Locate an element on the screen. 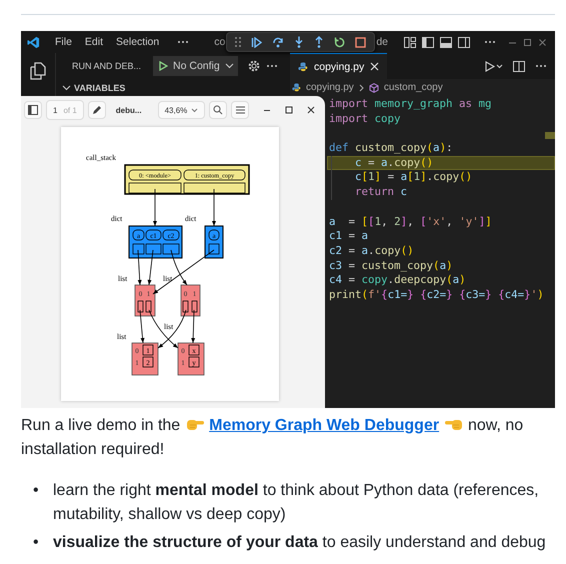 This screenshot has height=564, width=566. search-button is located at coordinates (218, 110).